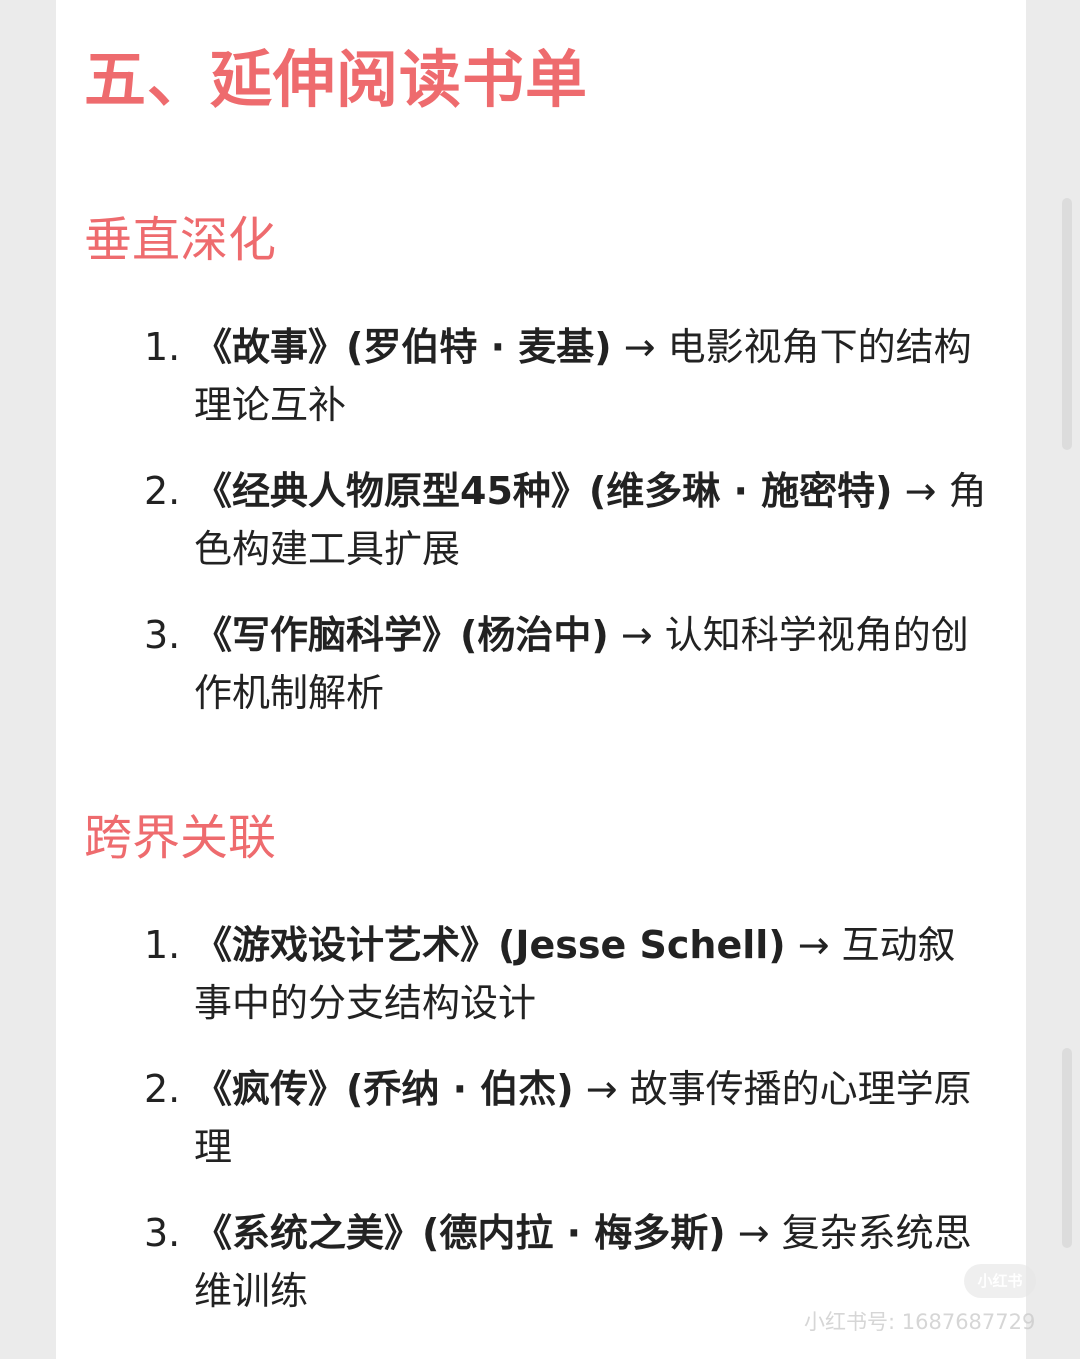 The height and width of the screenshot is (1359, 1080). Describe the element at coordinates (180, 240) in the screenshot. I see `section-title-vertical: 垂直深化` at that location.